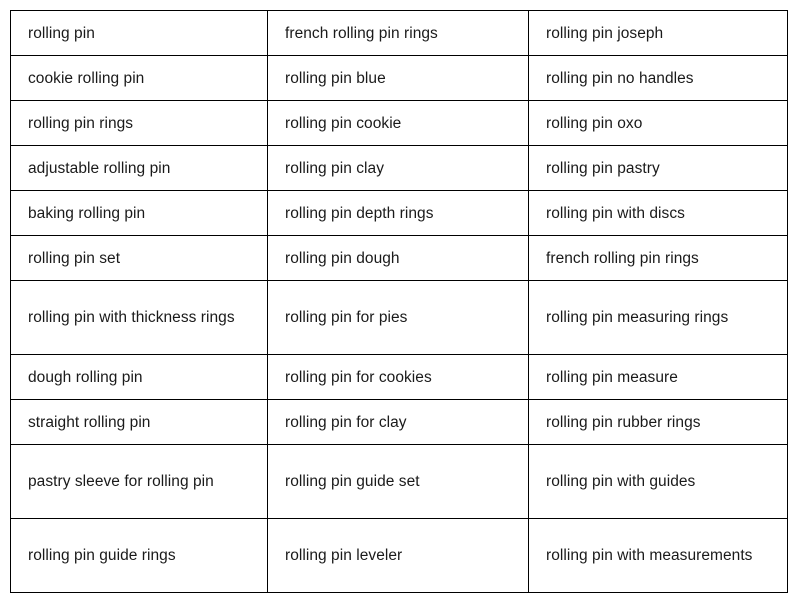 The image size is (798, 608). I want to click on table-cell: rolling pin guide set, so click(398, 481).